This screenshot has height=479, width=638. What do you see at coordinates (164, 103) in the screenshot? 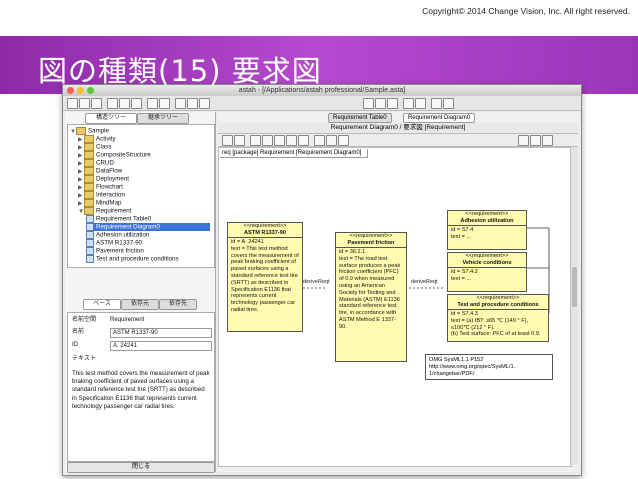
I see `redo-icon` at bounding box center [164, 103].